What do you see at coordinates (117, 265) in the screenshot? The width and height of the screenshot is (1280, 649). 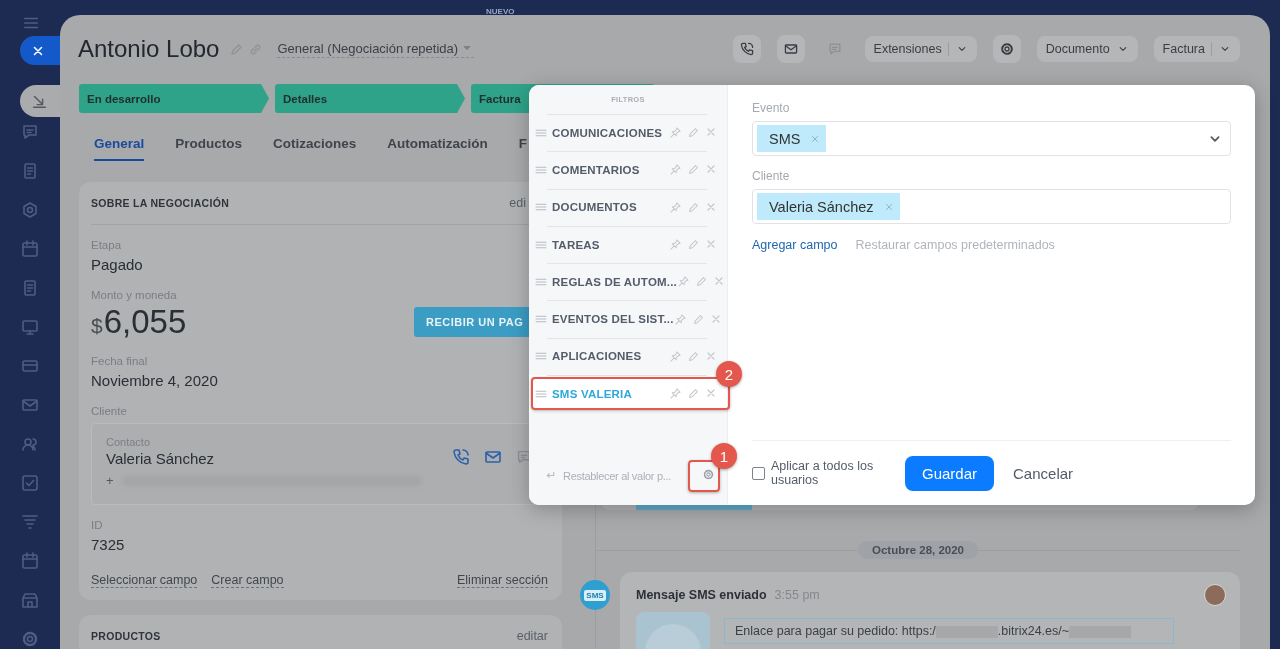 I see `field-value: Pagado` at bounding box center [117, 265].